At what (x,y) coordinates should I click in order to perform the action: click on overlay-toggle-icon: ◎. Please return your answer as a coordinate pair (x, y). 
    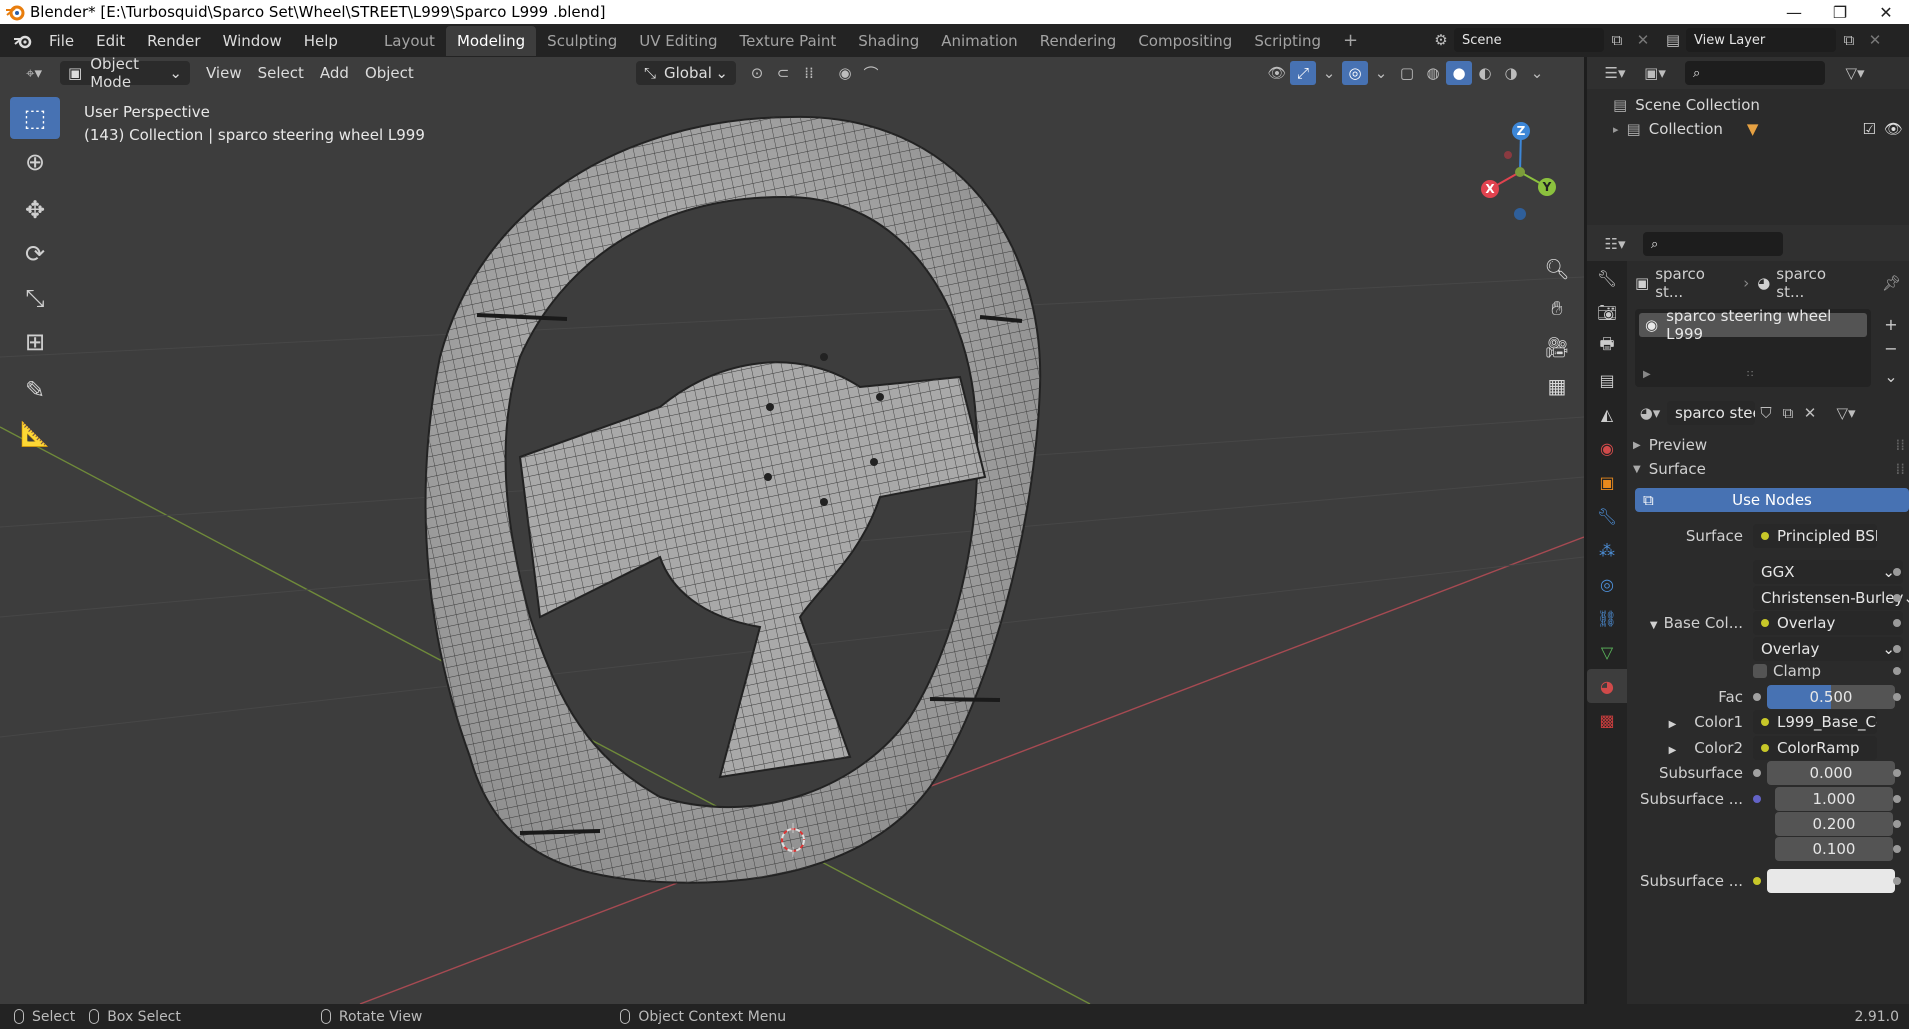
    Looking at the image, I should click on (1355, 73).